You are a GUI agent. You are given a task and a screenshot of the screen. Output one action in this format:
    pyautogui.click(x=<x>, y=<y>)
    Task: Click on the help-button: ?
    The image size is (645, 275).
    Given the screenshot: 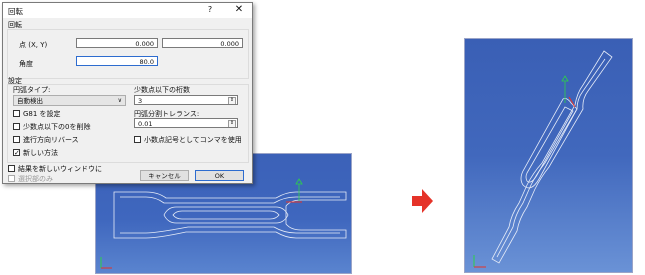 What is the action you would take?
    pyautogui.click(x=210, y=10)
    